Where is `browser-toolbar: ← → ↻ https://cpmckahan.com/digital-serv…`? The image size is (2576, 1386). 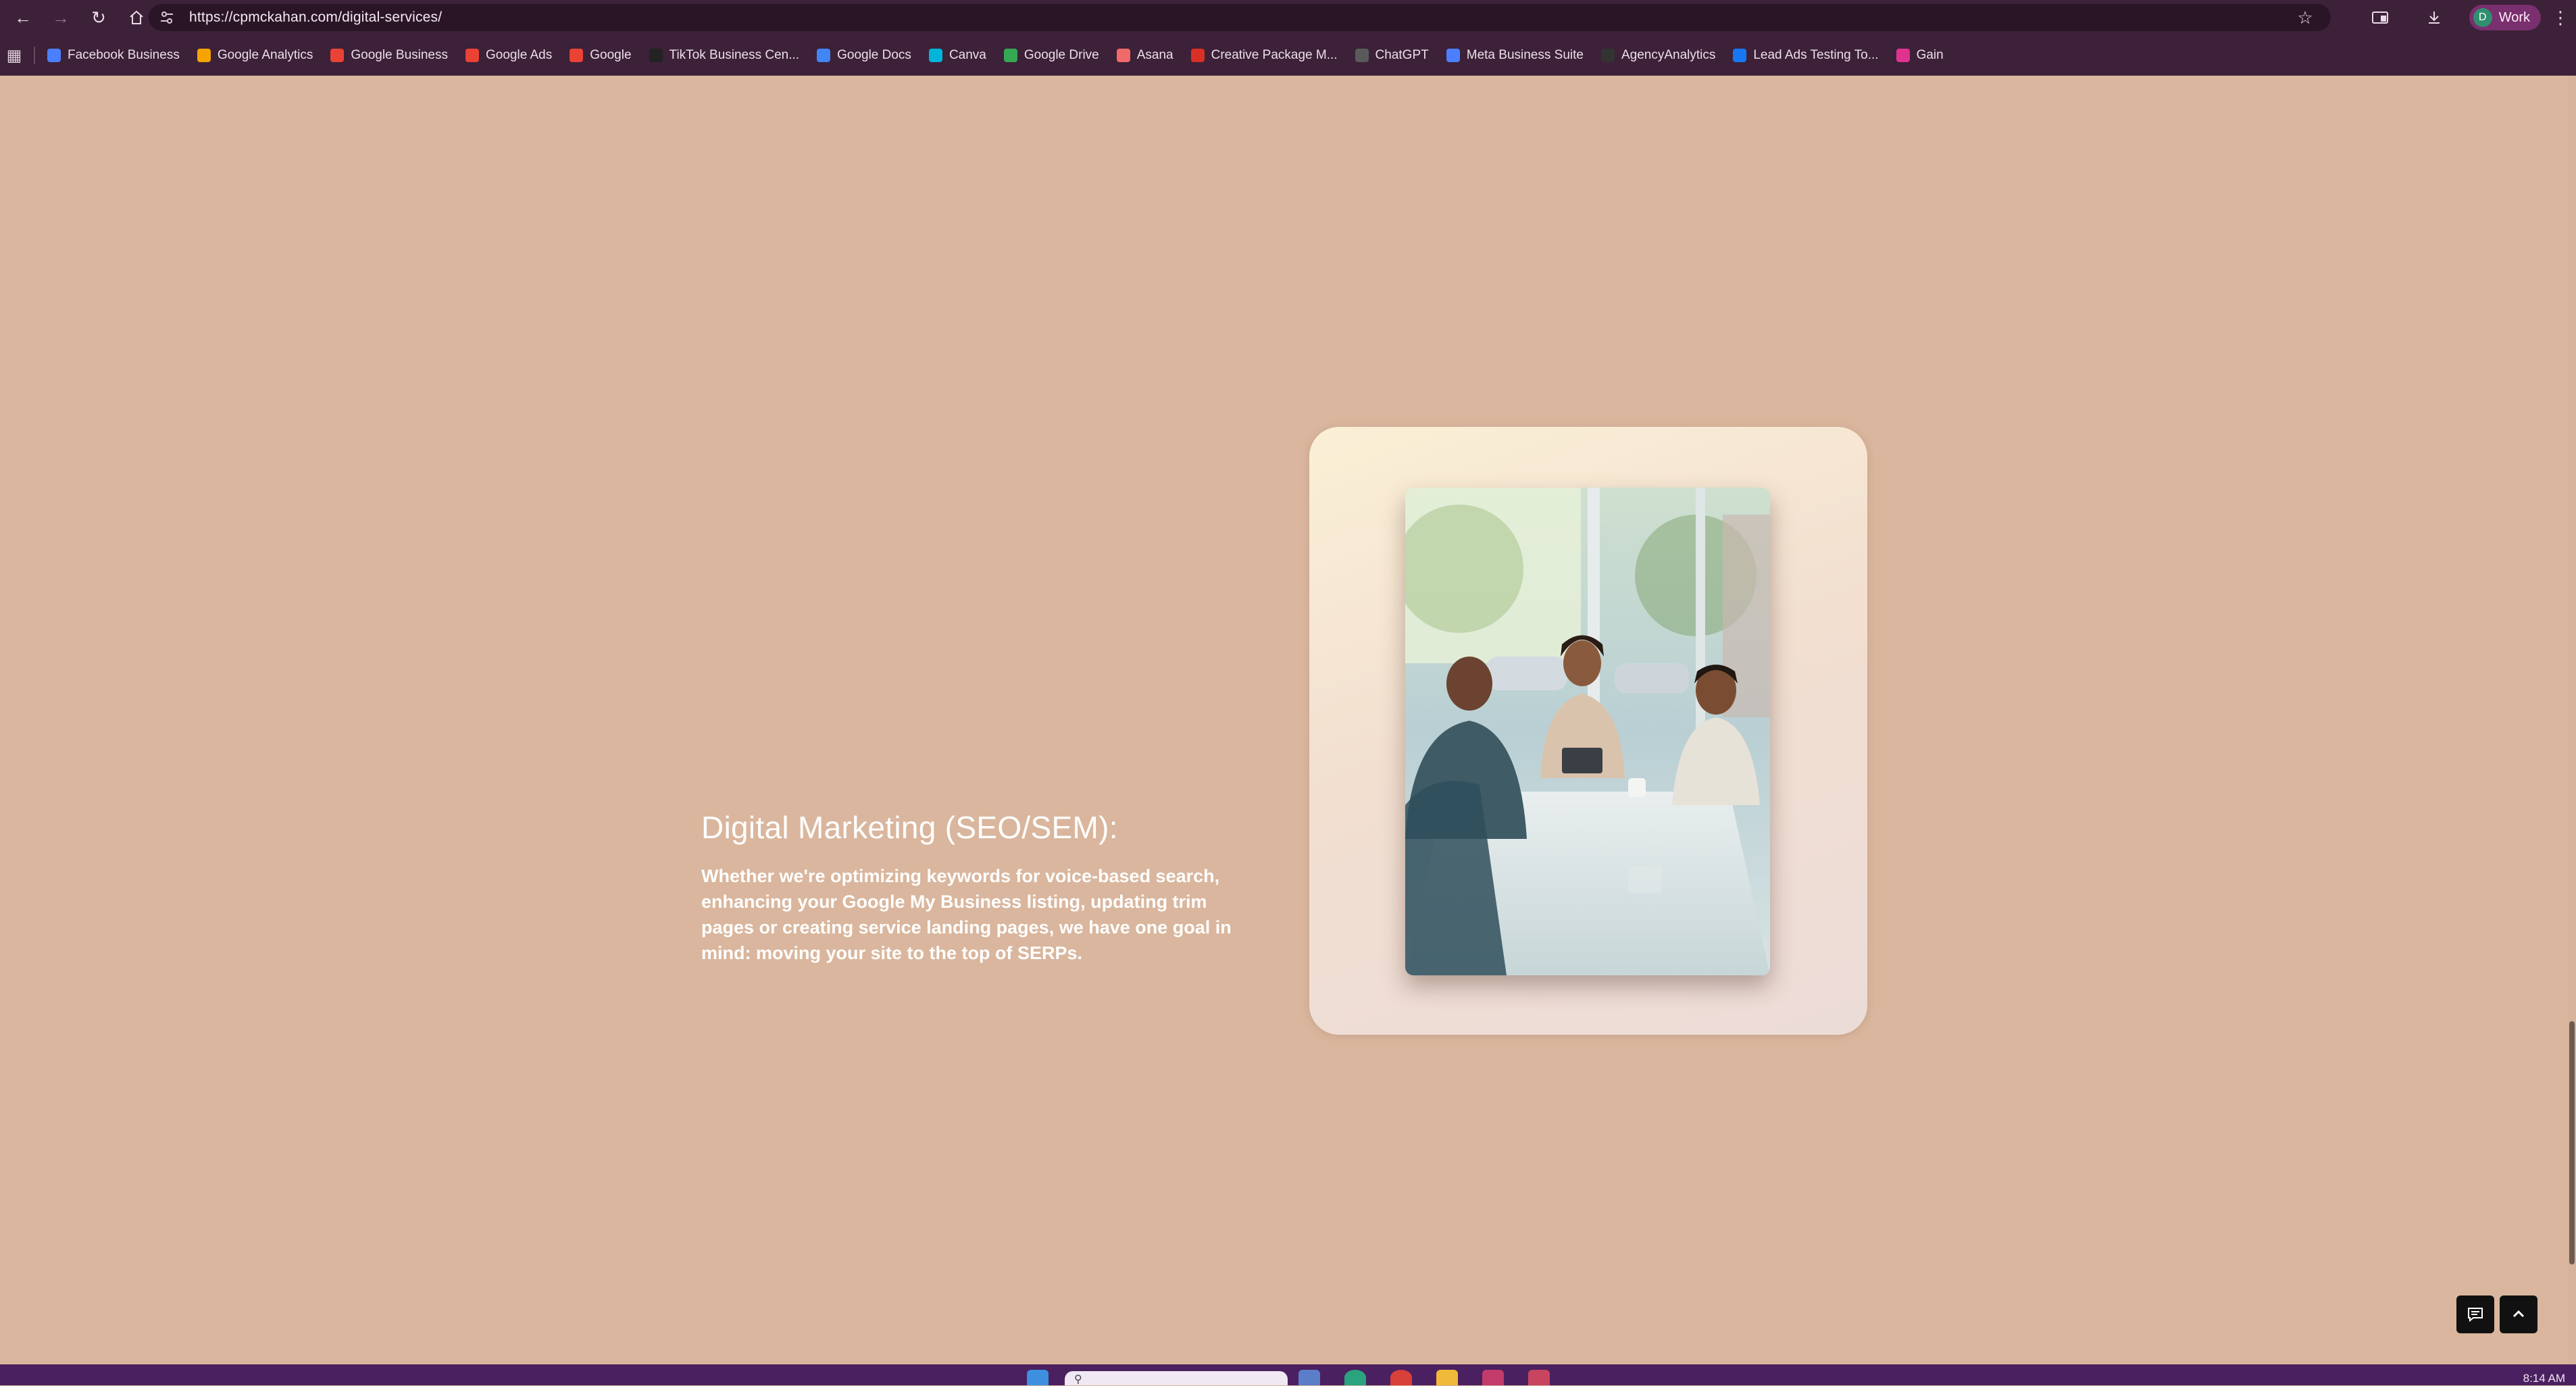 browser-toolbar: ← → ↻ https://cpmckahan.com/digital-serv… is located at coordinates (1288, 17).